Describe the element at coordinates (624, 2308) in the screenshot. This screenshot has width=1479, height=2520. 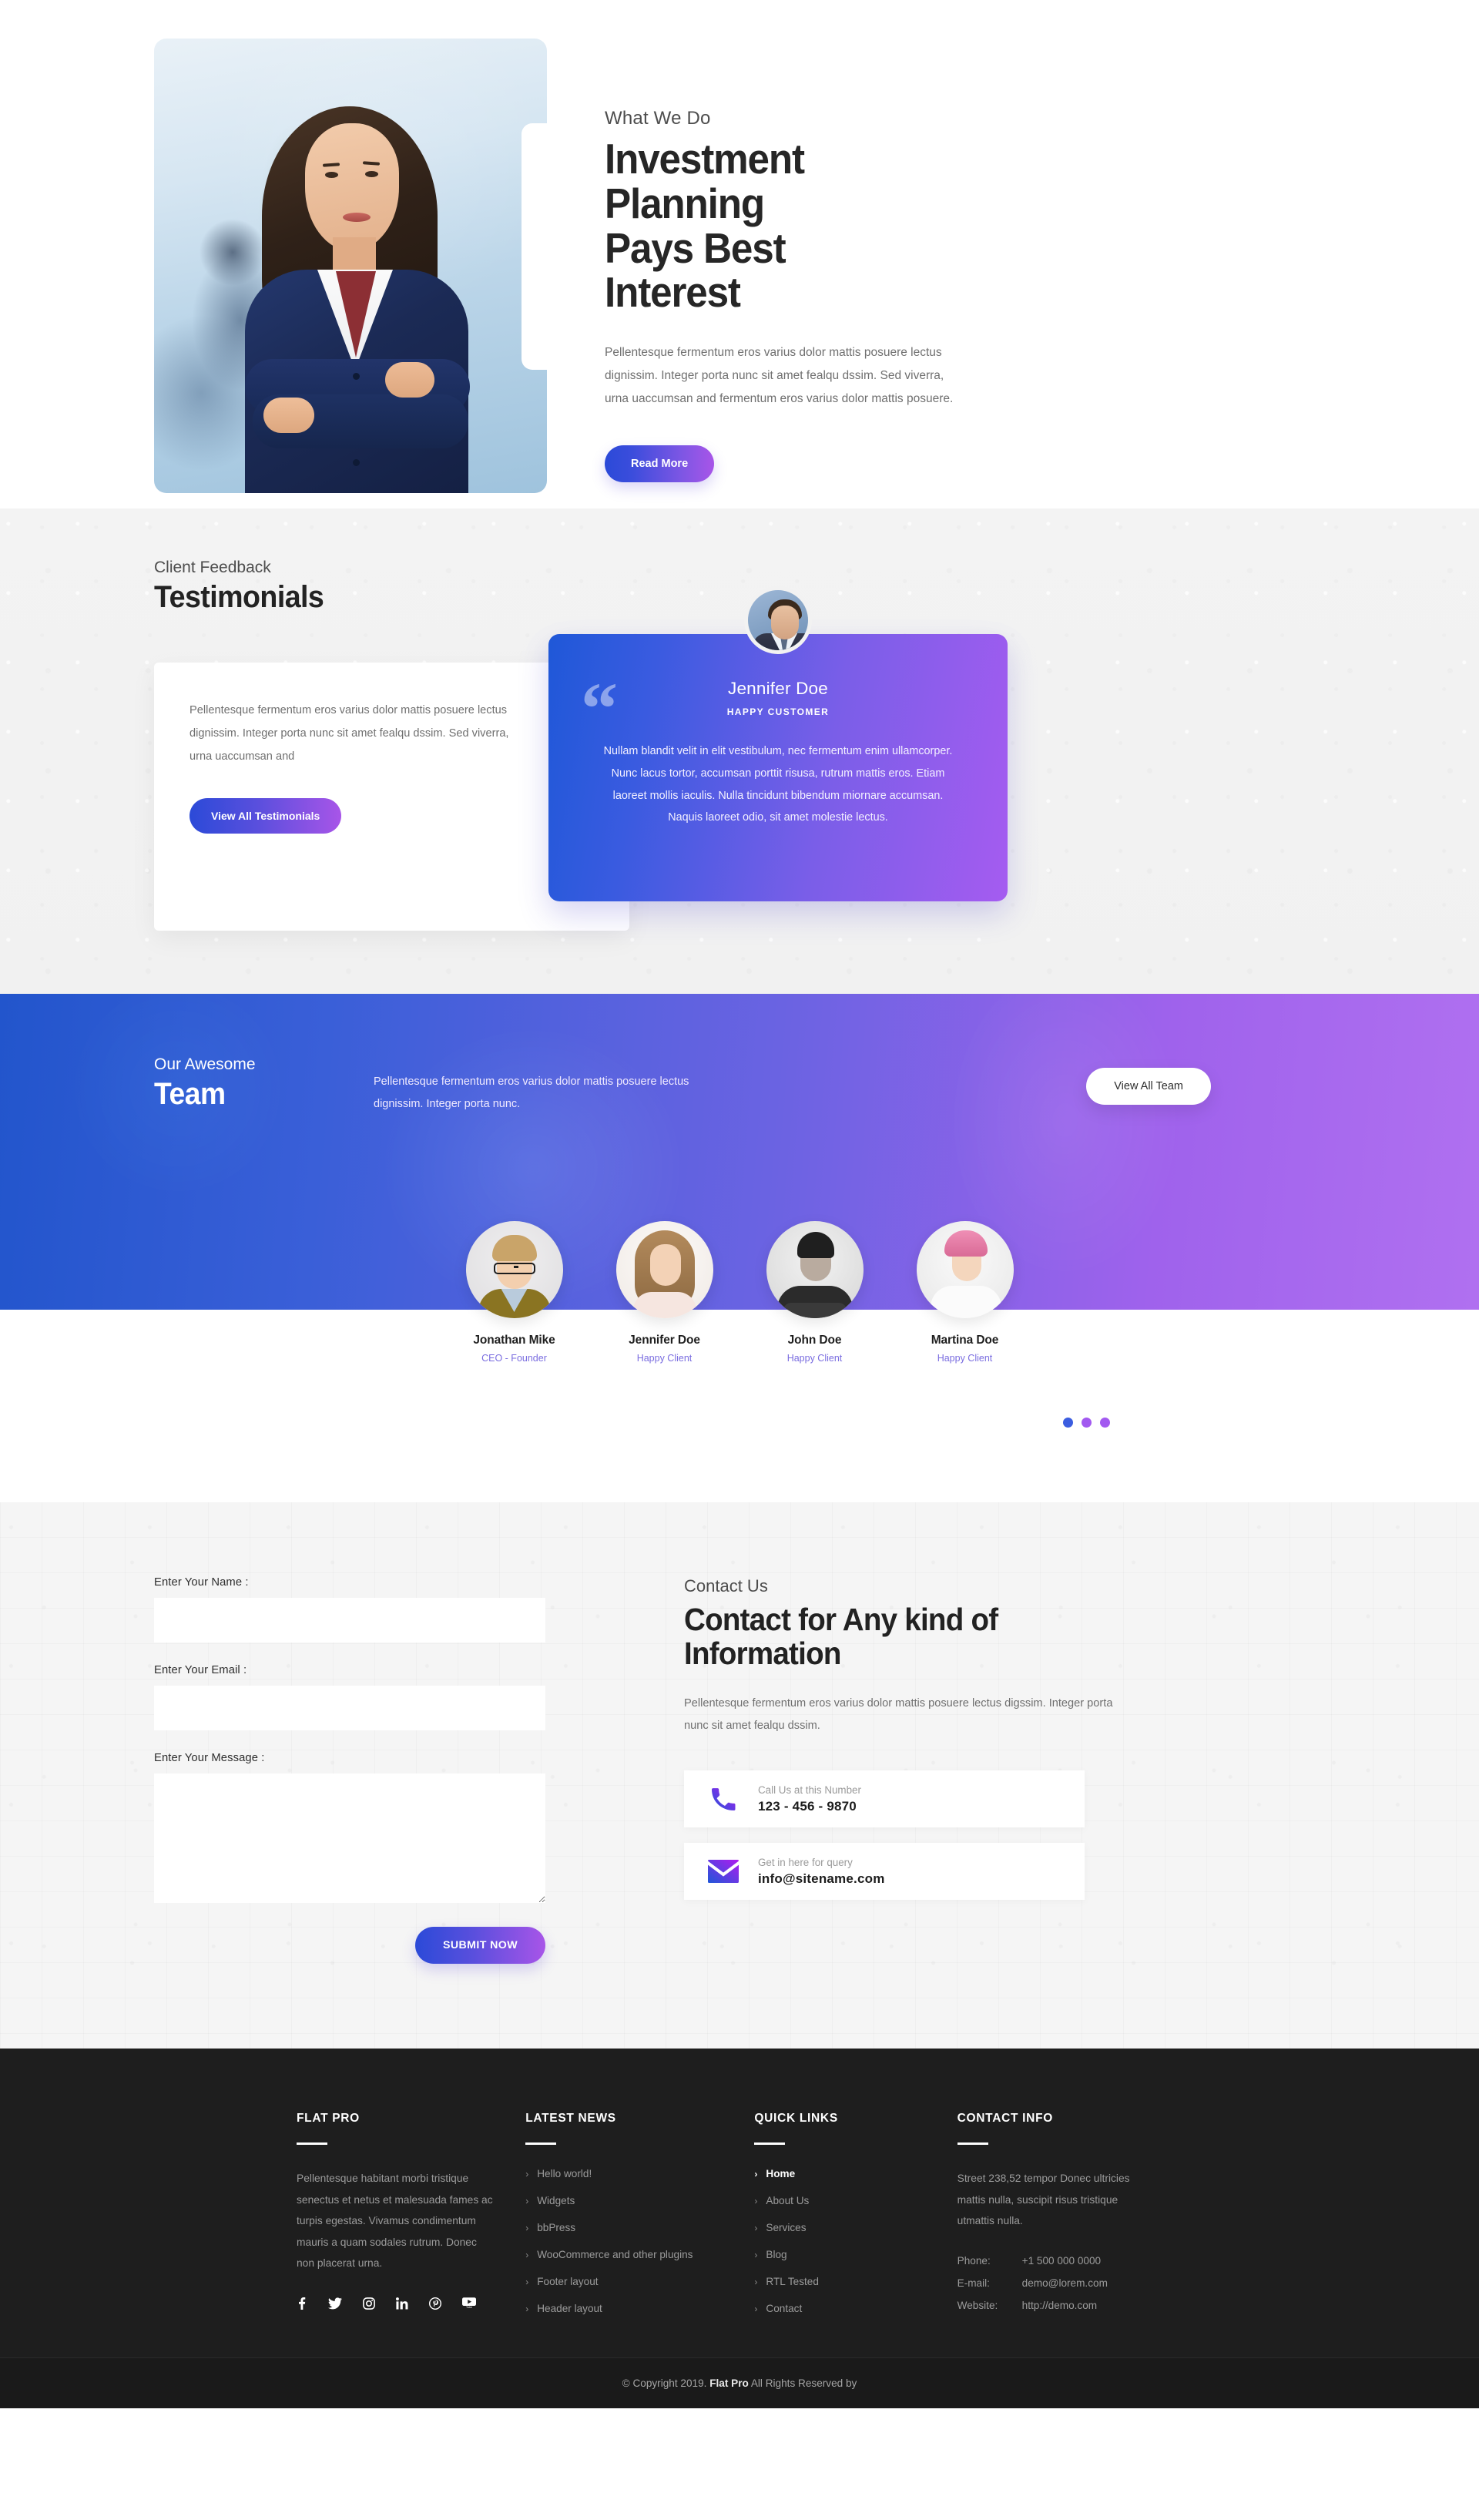
I see `list-item: › Header layout` at that location.